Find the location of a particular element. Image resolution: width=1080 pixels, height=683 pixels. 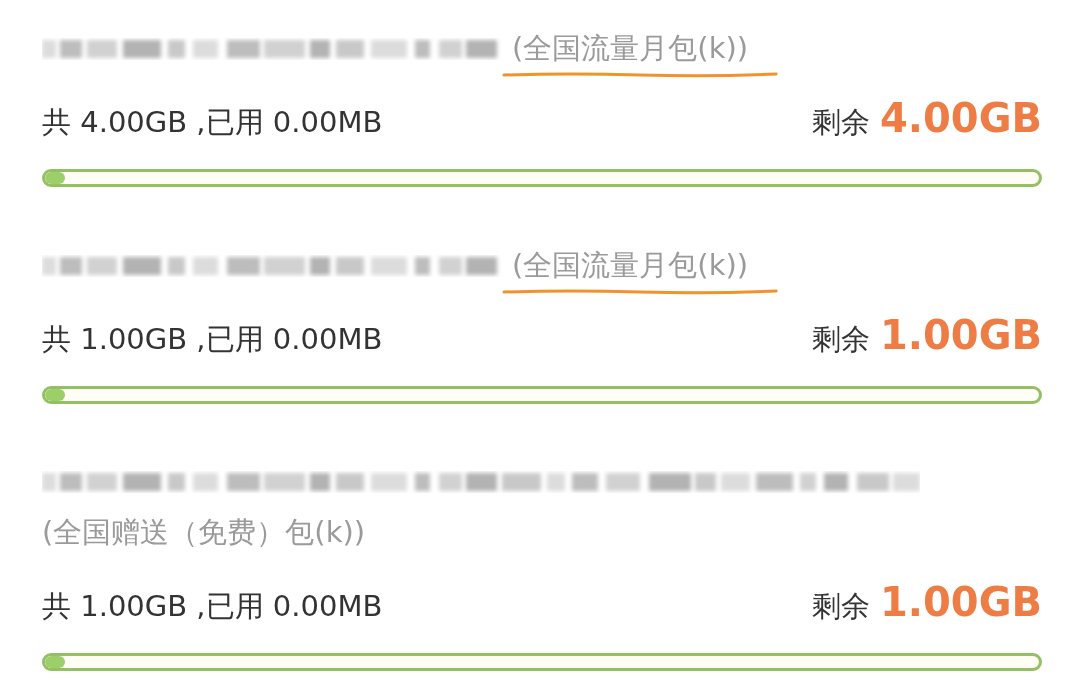

usage-text: 共 4.00GB ,已用 0.00MB is located at coordinates (212, 122).